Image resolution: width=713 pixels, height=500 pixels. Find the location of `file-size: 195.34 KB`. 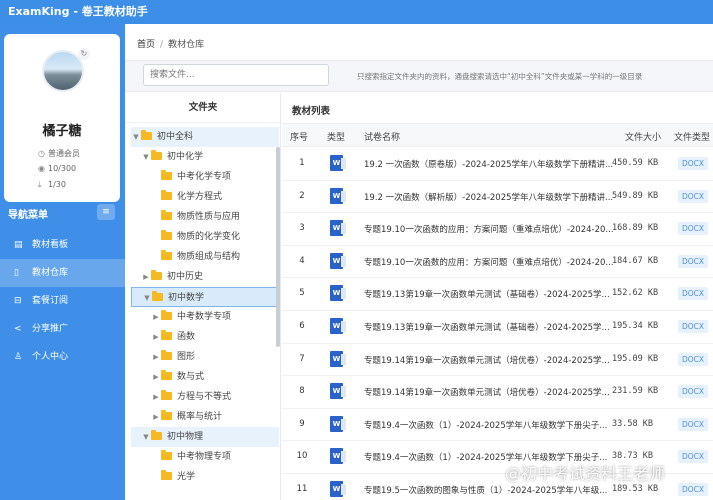

file-size: 195.34 KB is located at coordinates (635, 326).